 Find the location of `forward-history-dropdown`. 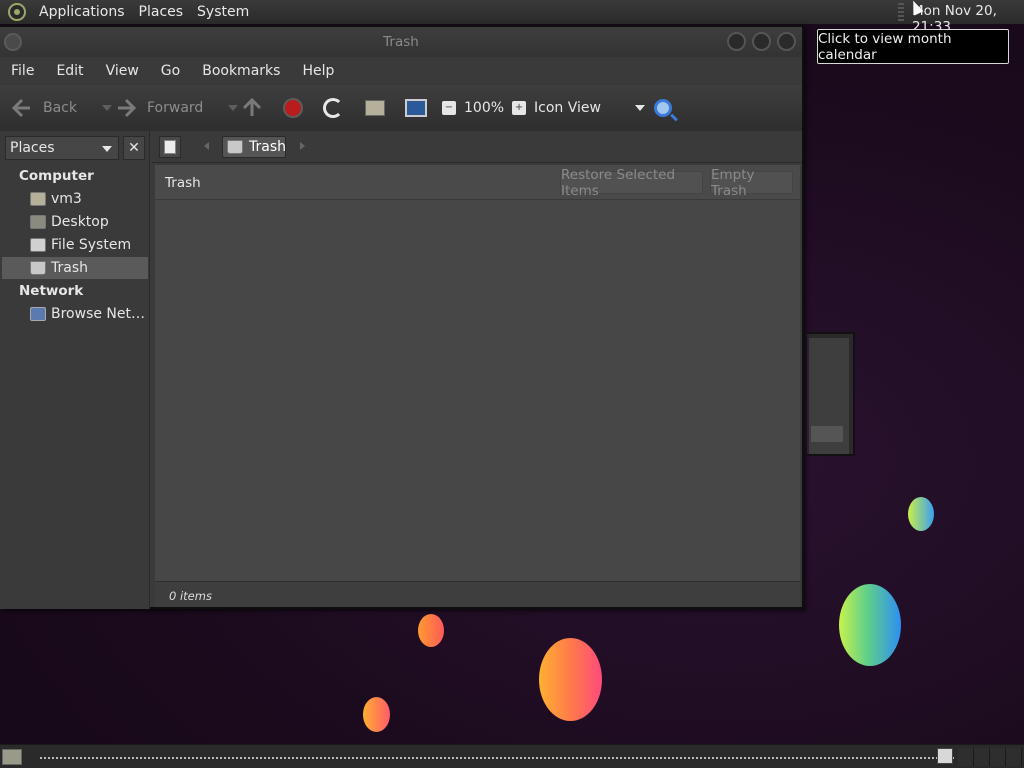

forward-history-dropdown is located at coordinates (233, 108).